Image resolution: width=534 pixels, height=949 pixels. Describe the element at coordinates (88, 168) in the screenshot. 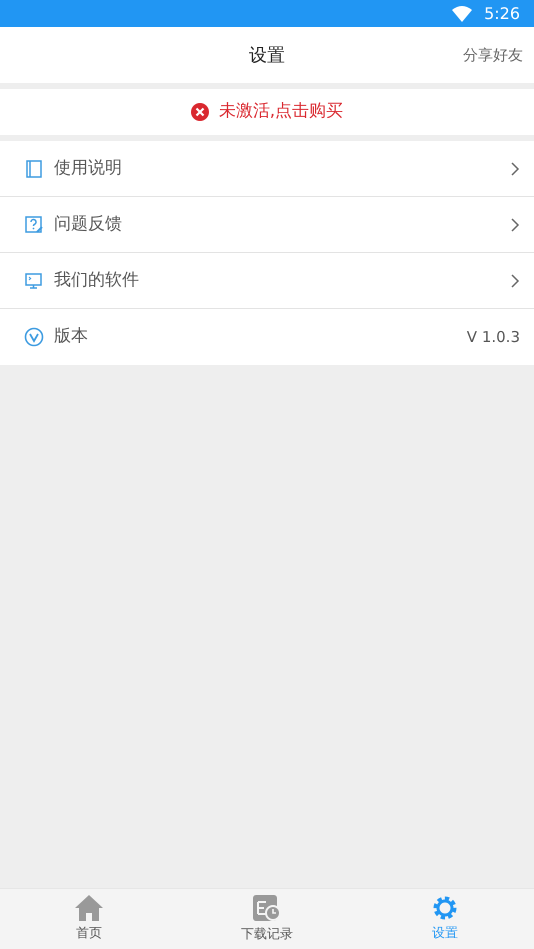

I see `menu-label: 使用说明` at that location.